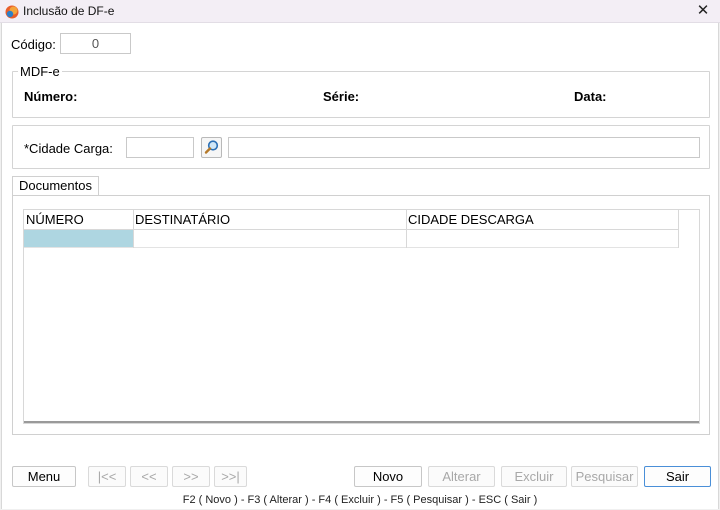 Image resolution: width=720 pixels, height=510 pixels. What do you see at coordinates (149, 476) in the screenshot?
I see `previous-record-button: <<` at bounding box center [149, 476].